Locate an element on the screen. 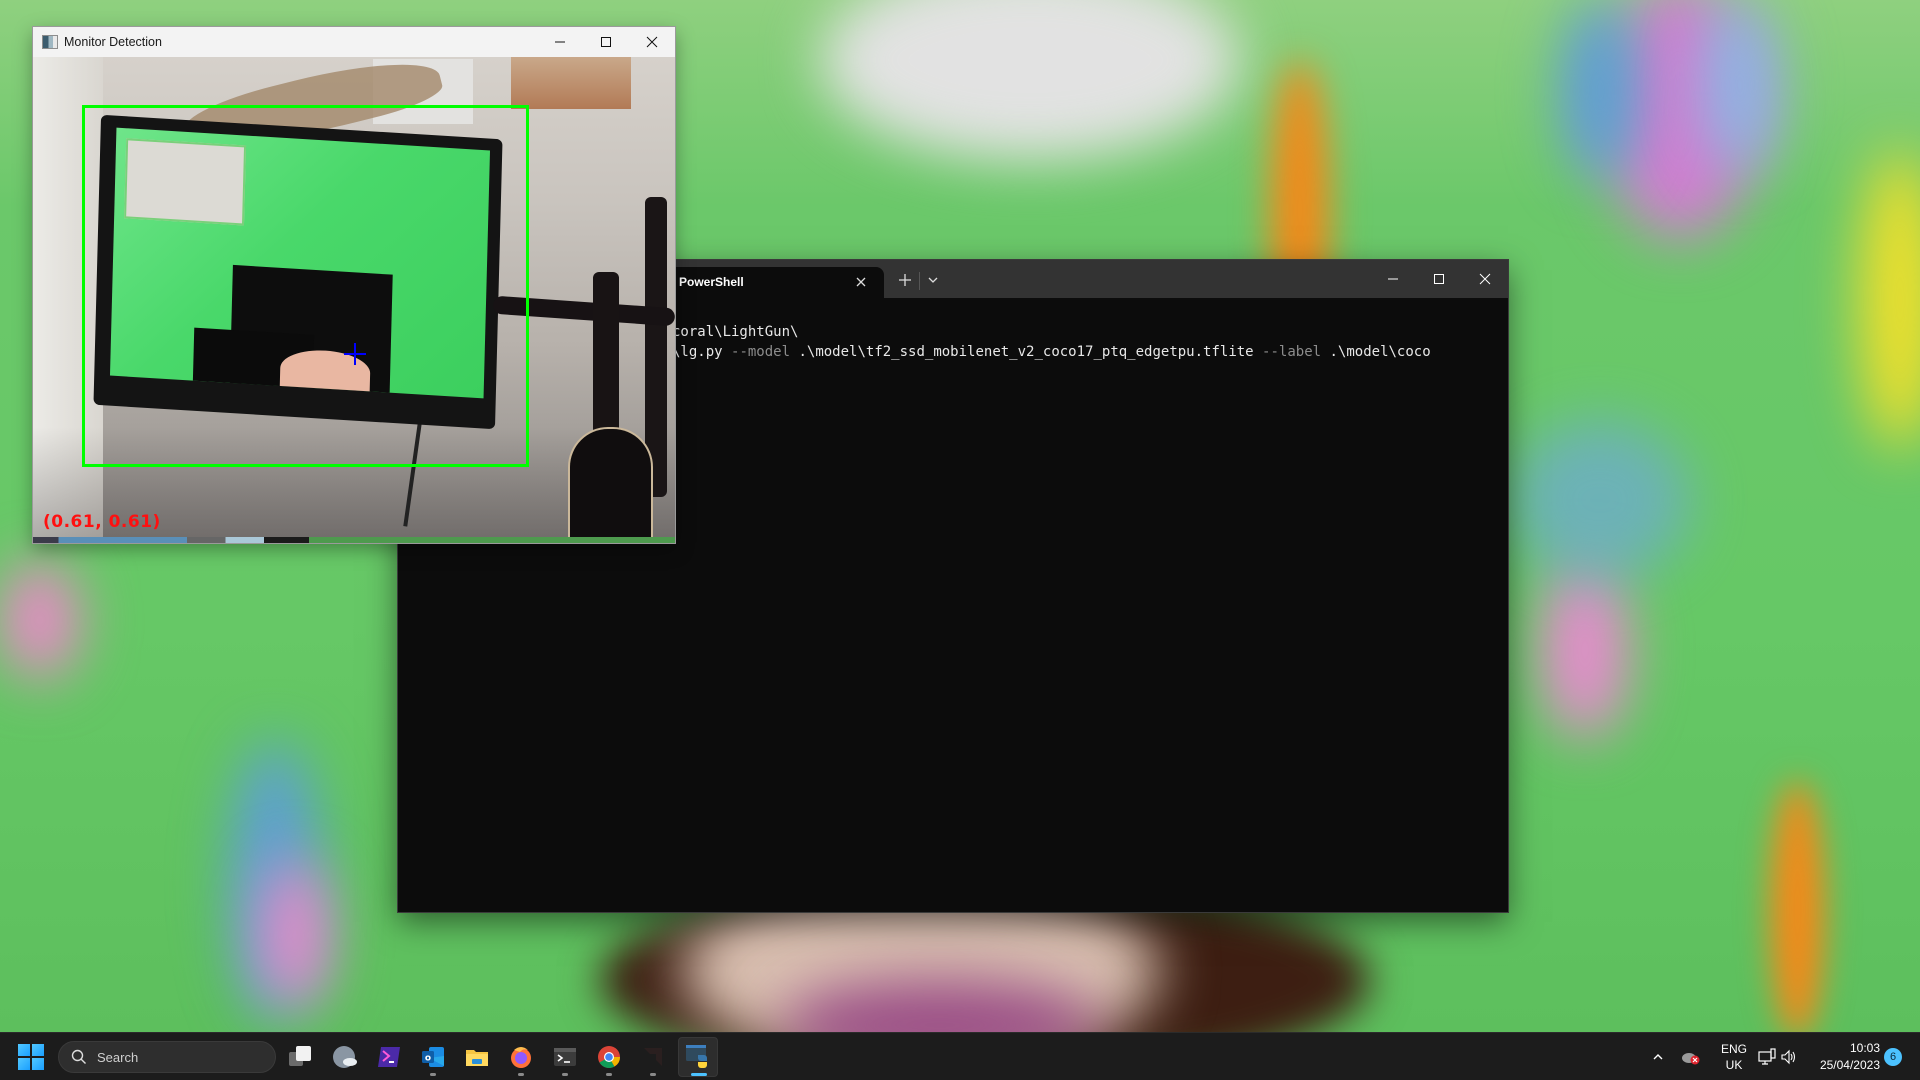 The height and width of the screenshot is (1080, 1920). volume-icon is located at coordinates (1788, 1057).